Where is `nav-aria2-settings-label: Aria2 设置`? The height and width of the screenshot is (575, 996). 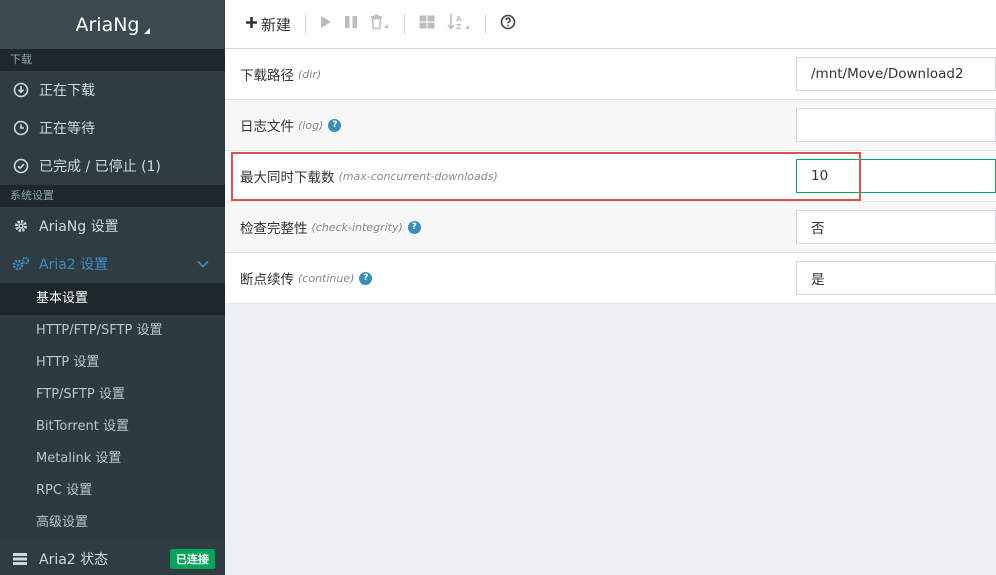
nav-aria2-settings-label: Aria2 设置 is located at coordinates (74, 265).